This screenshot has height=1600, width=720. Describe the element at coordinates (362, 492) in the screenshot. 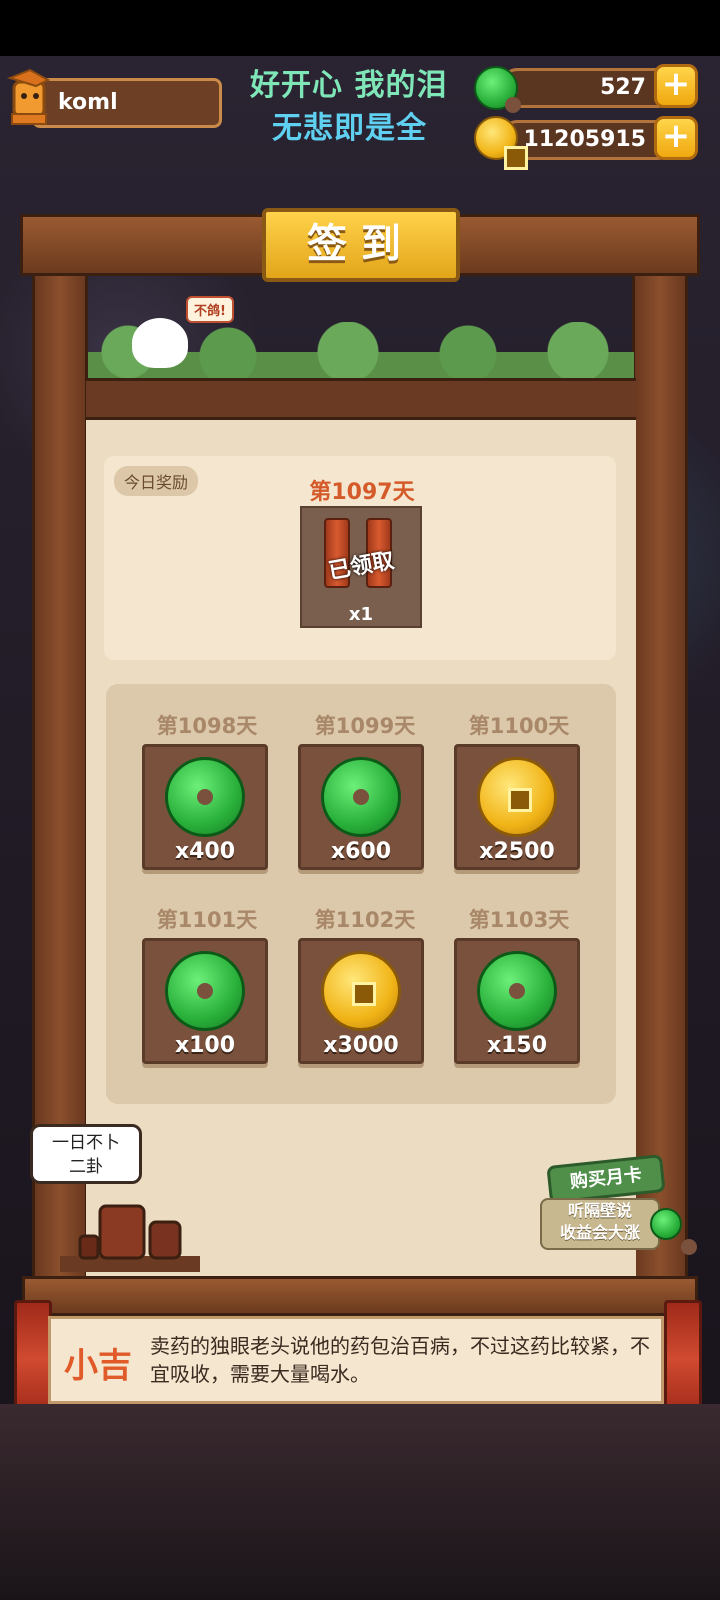

I see `today-day-label: 第1097天` at that location.